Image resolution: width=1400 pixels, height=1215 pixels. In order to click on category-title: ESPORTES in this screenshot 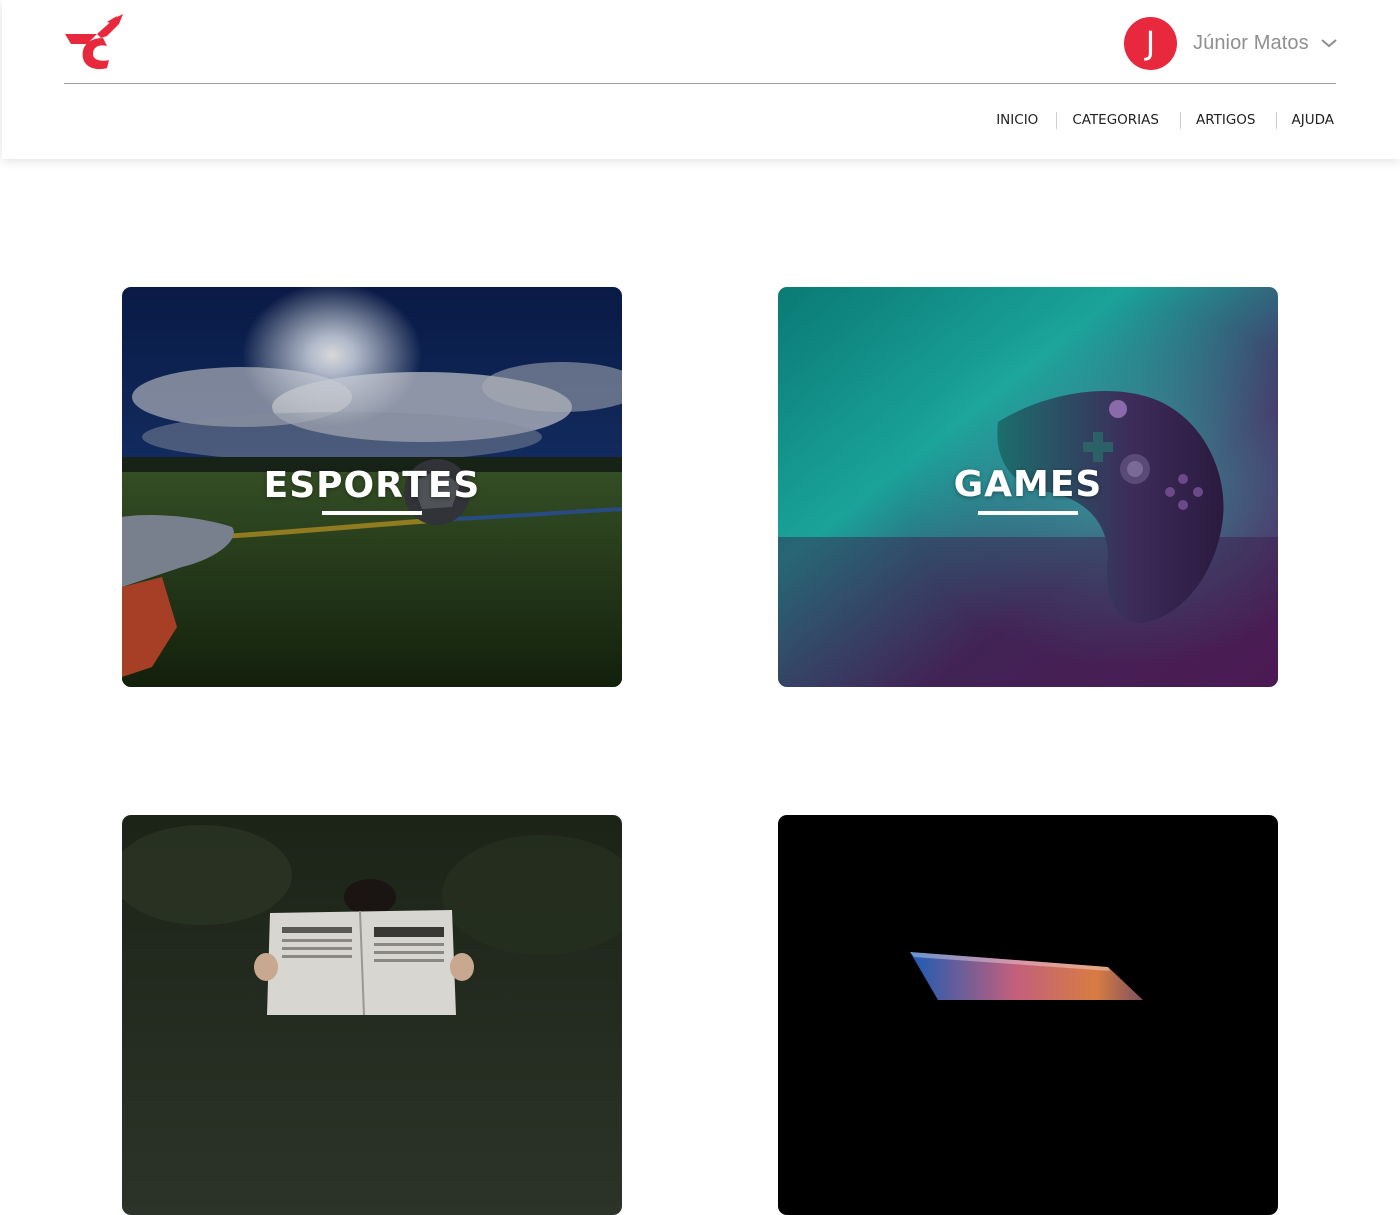, I will do `click(372, 485)`.